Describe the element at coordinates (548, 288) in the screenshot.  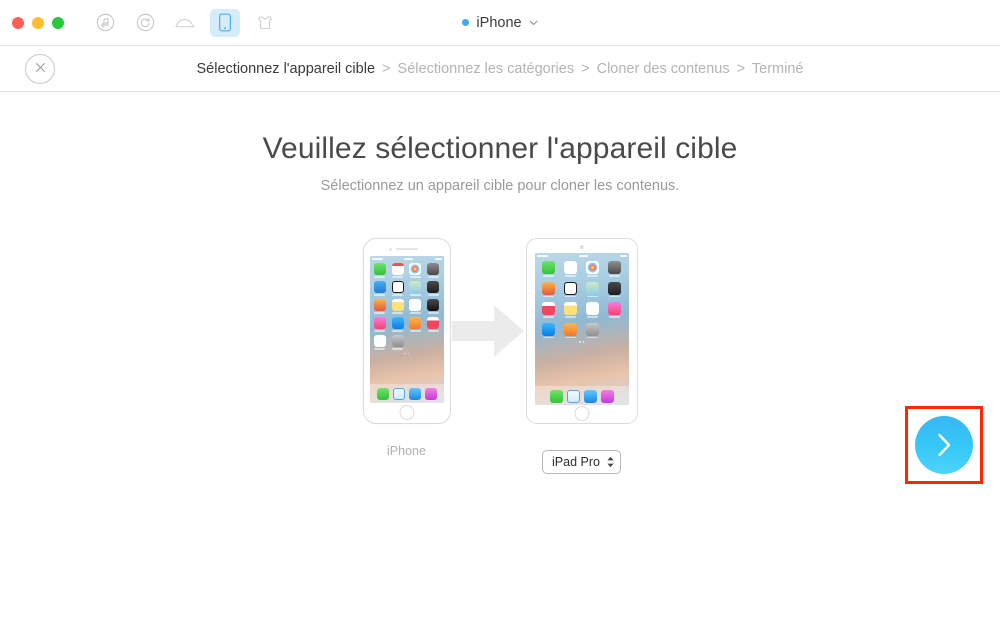
I see `app-icon-contacts` at that location.